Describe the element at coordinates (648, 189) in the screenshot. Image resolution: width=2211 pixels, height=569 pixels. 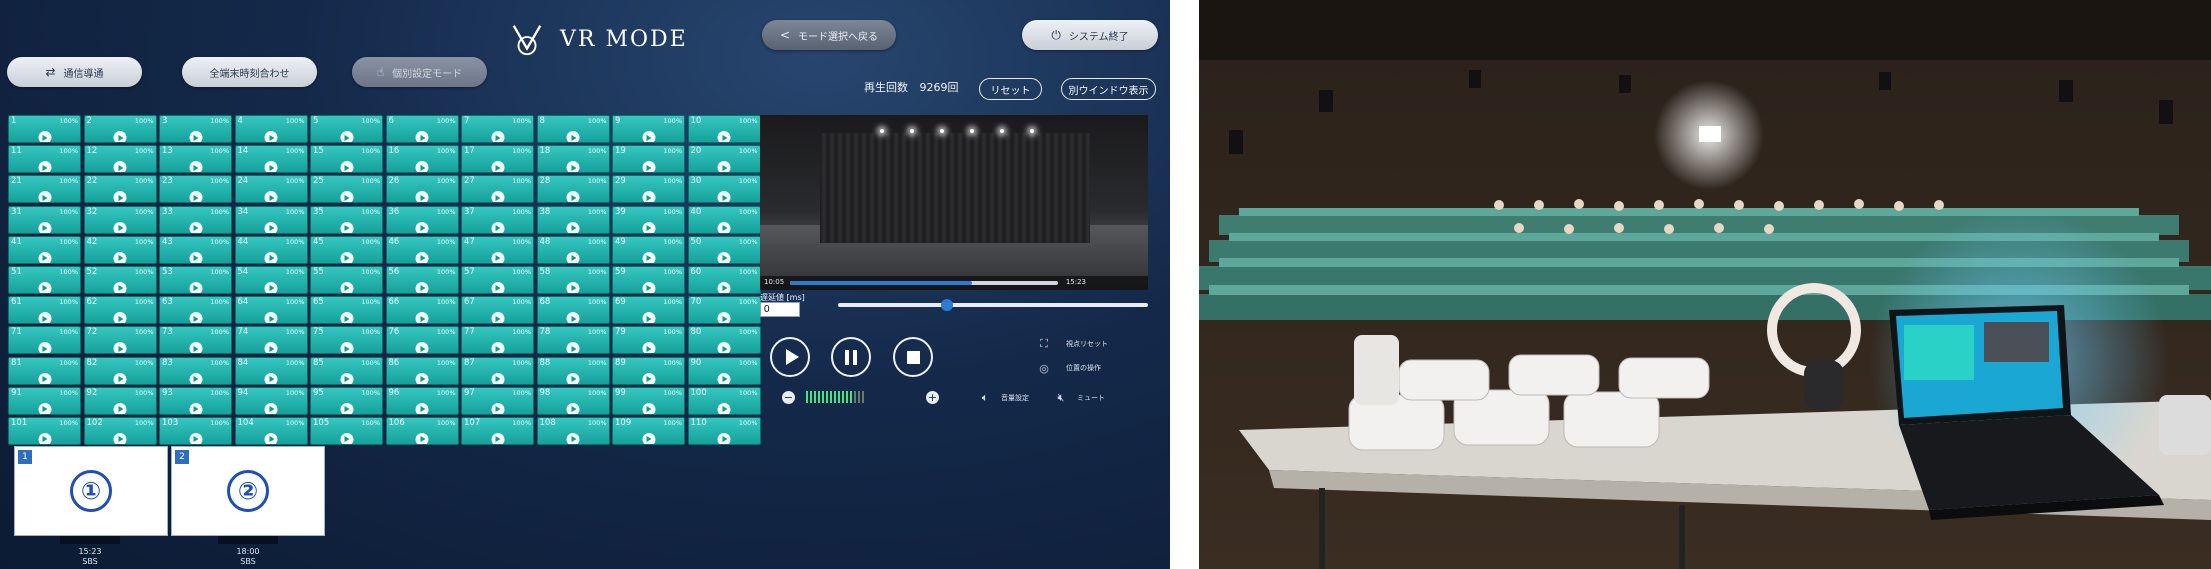
I see `device-tile: 29 100%` at that location.